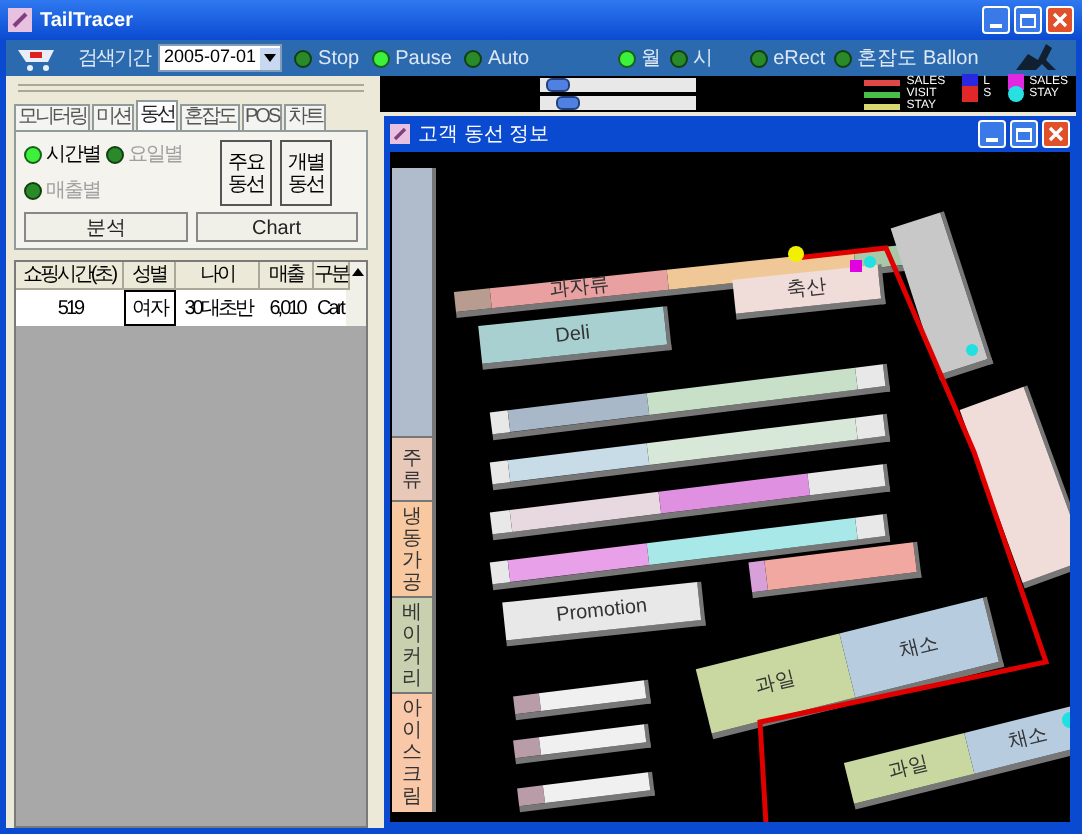 This screenshot has width=1082, height=834. I want to click on playback-toggle: Auto, so click(496, 58).